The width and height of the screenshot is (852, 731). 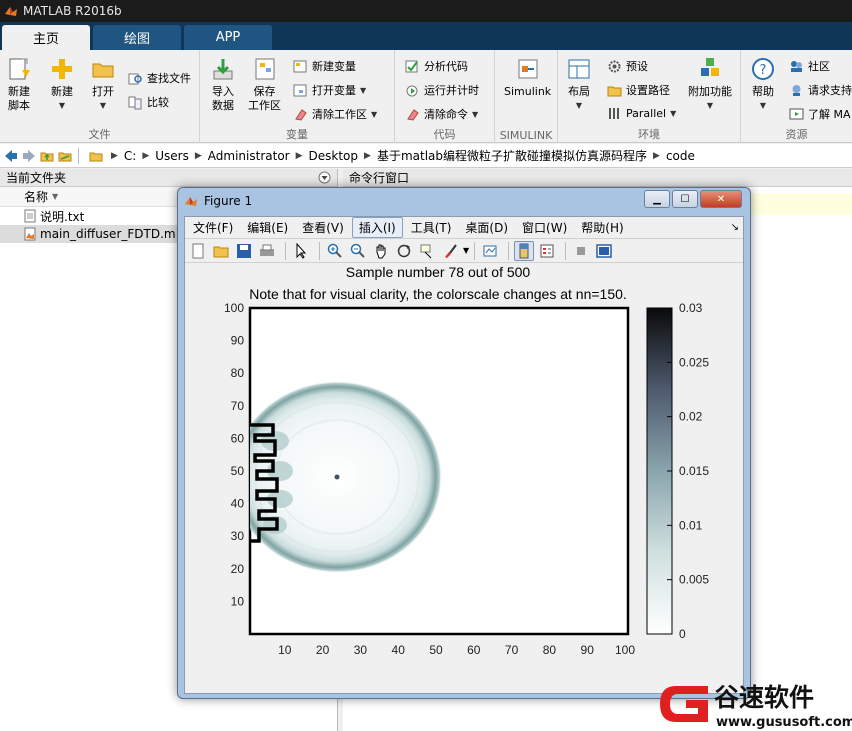 I want to click on new-variable-button: 新建变量, so click(x=324, y=66).